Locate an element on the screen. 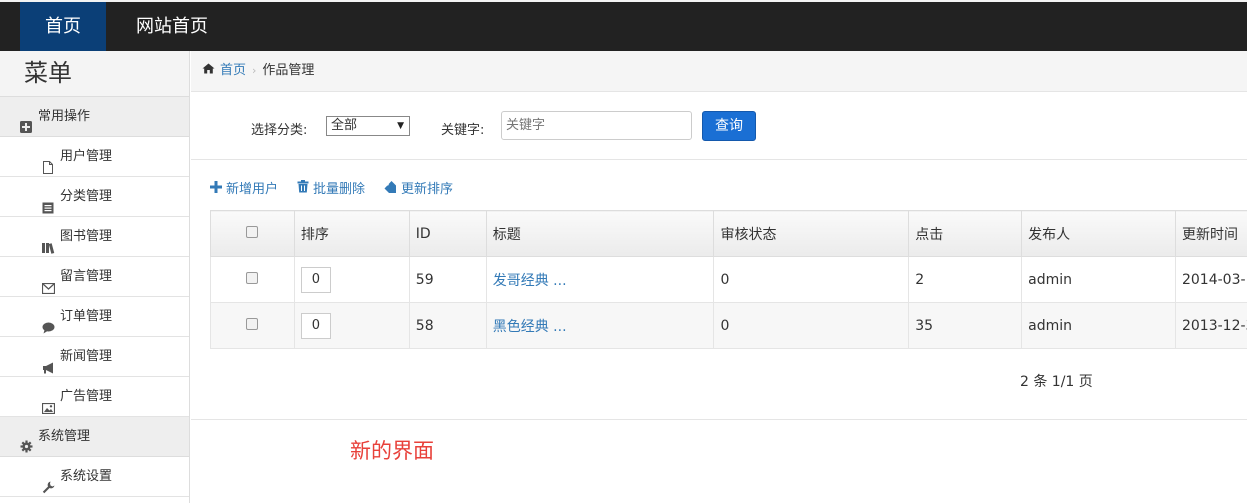 The width and height of the screenshot is (1247, 503). update-sort-button: 更新排序 is located at coordinates (418, 187).